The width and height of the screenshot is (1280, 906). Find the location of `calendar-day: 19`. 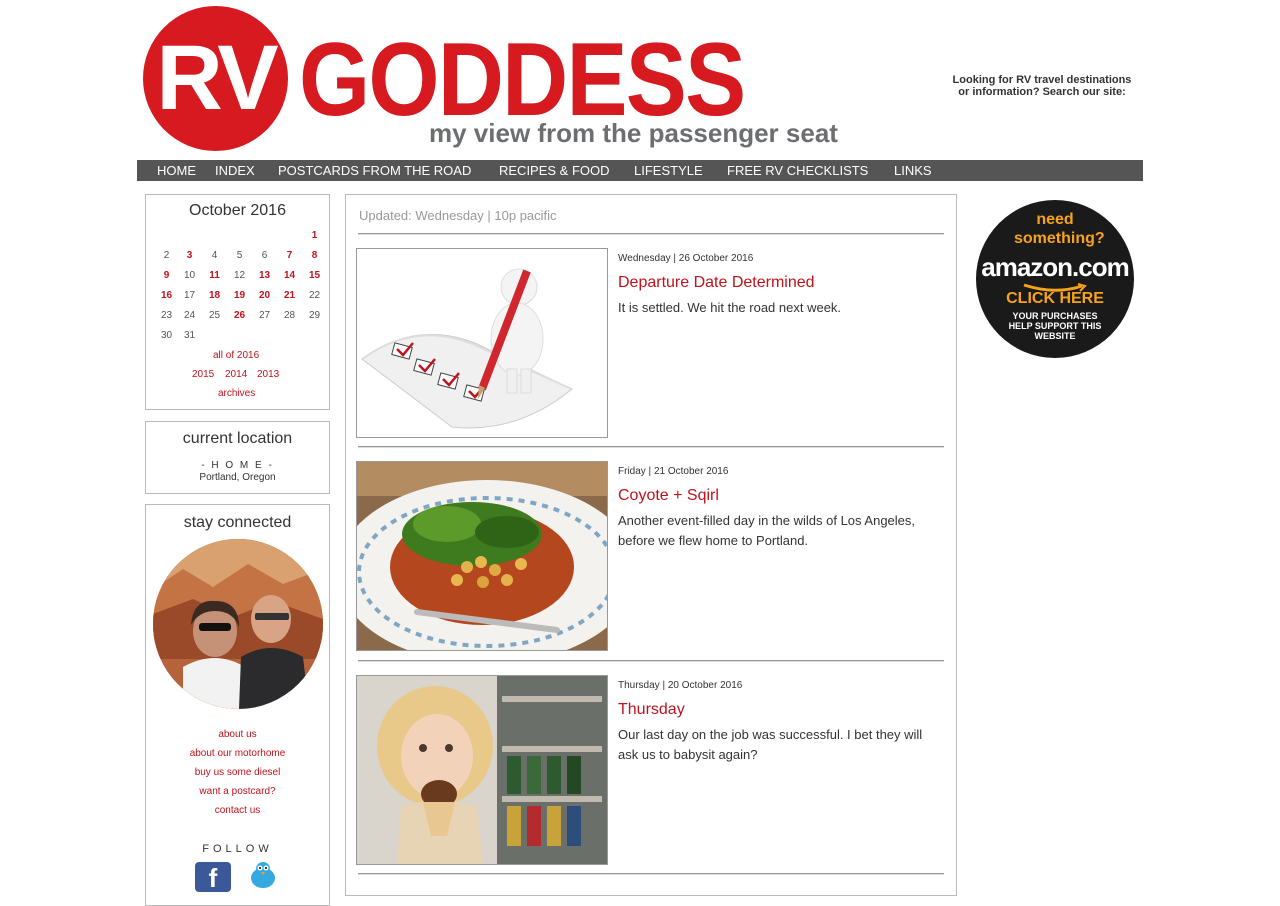

calendar-day: 19 is located at coordinates (239, 295).